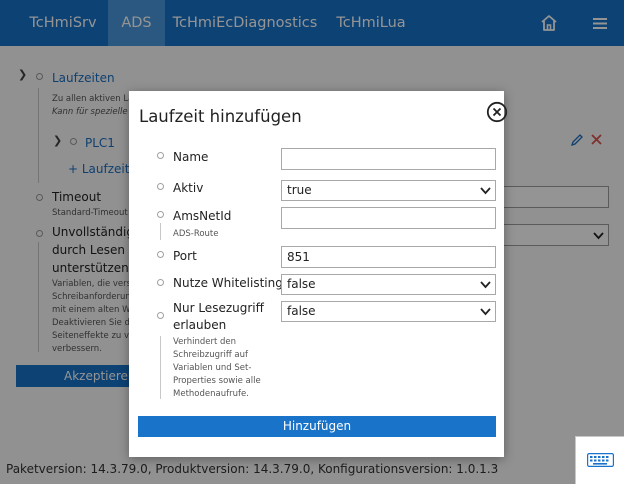 This screenshot has height=484, width=624. Describe the element at coordinates (191, 157) in the screenshot. I see `name-label: Name` at that location.